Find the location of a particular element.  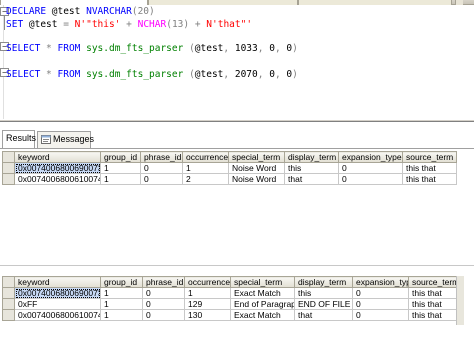

cell-occurrence: 130 is located at coordinates (207, 315).